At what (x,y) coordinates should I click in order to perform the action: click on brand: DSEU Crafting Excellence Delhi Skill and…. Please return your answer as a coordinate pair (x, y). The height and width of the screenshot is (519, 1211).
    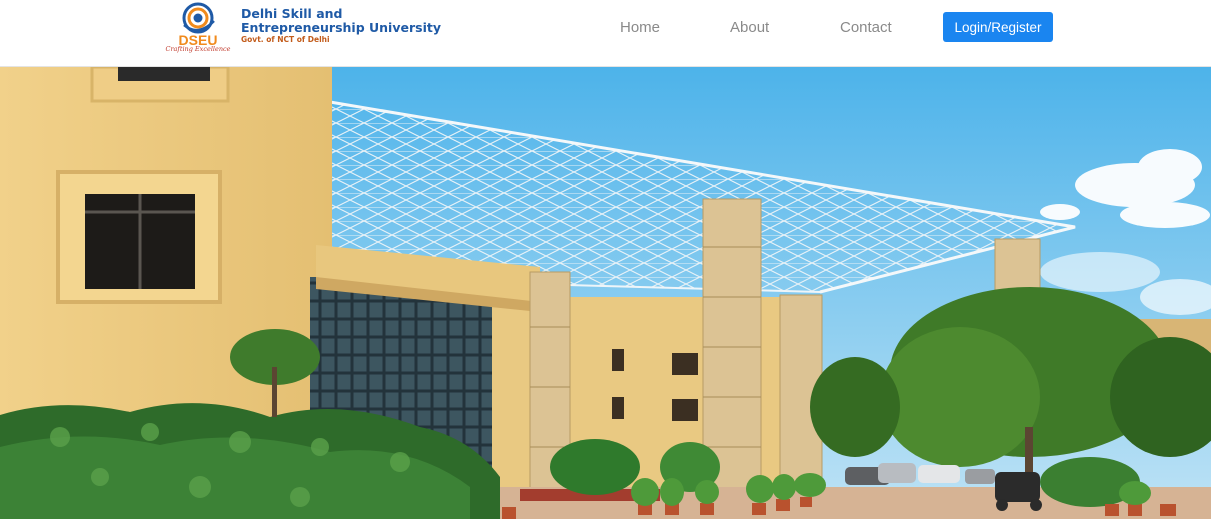
    Looking at the image, I should click on (310, 33).